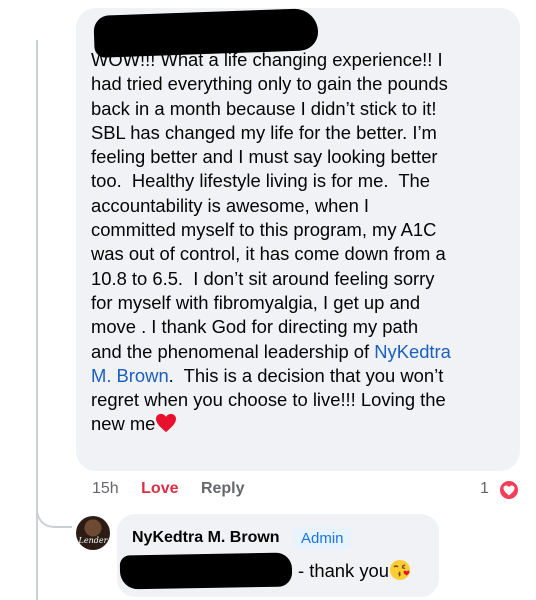 This screenshot has height=600, width=536. Describe the element at coordinates (93, 540) in the screenshot. I see `avatar-logo-text: Lender` at that location.